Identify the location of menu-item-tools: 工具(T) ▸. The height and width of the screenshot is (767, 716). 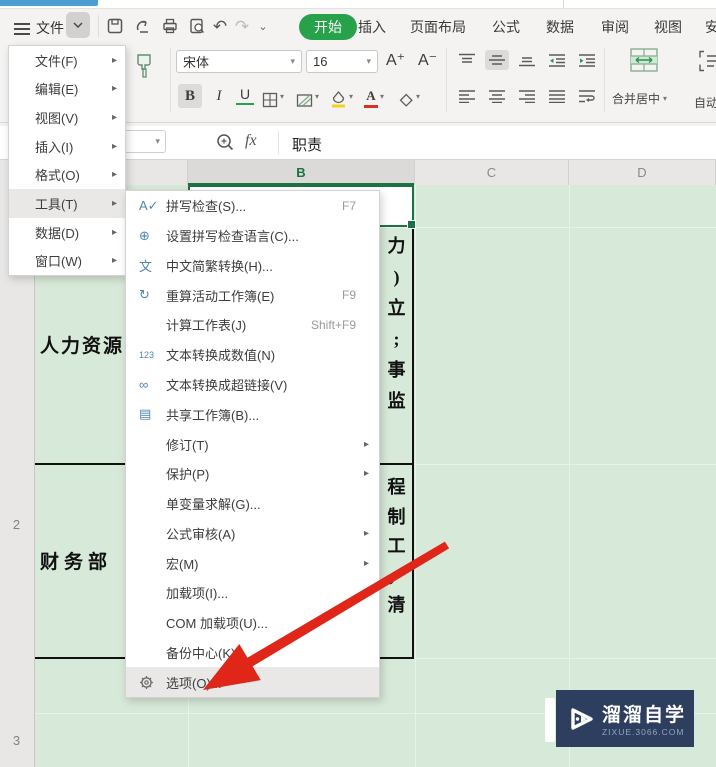
(67, 203).